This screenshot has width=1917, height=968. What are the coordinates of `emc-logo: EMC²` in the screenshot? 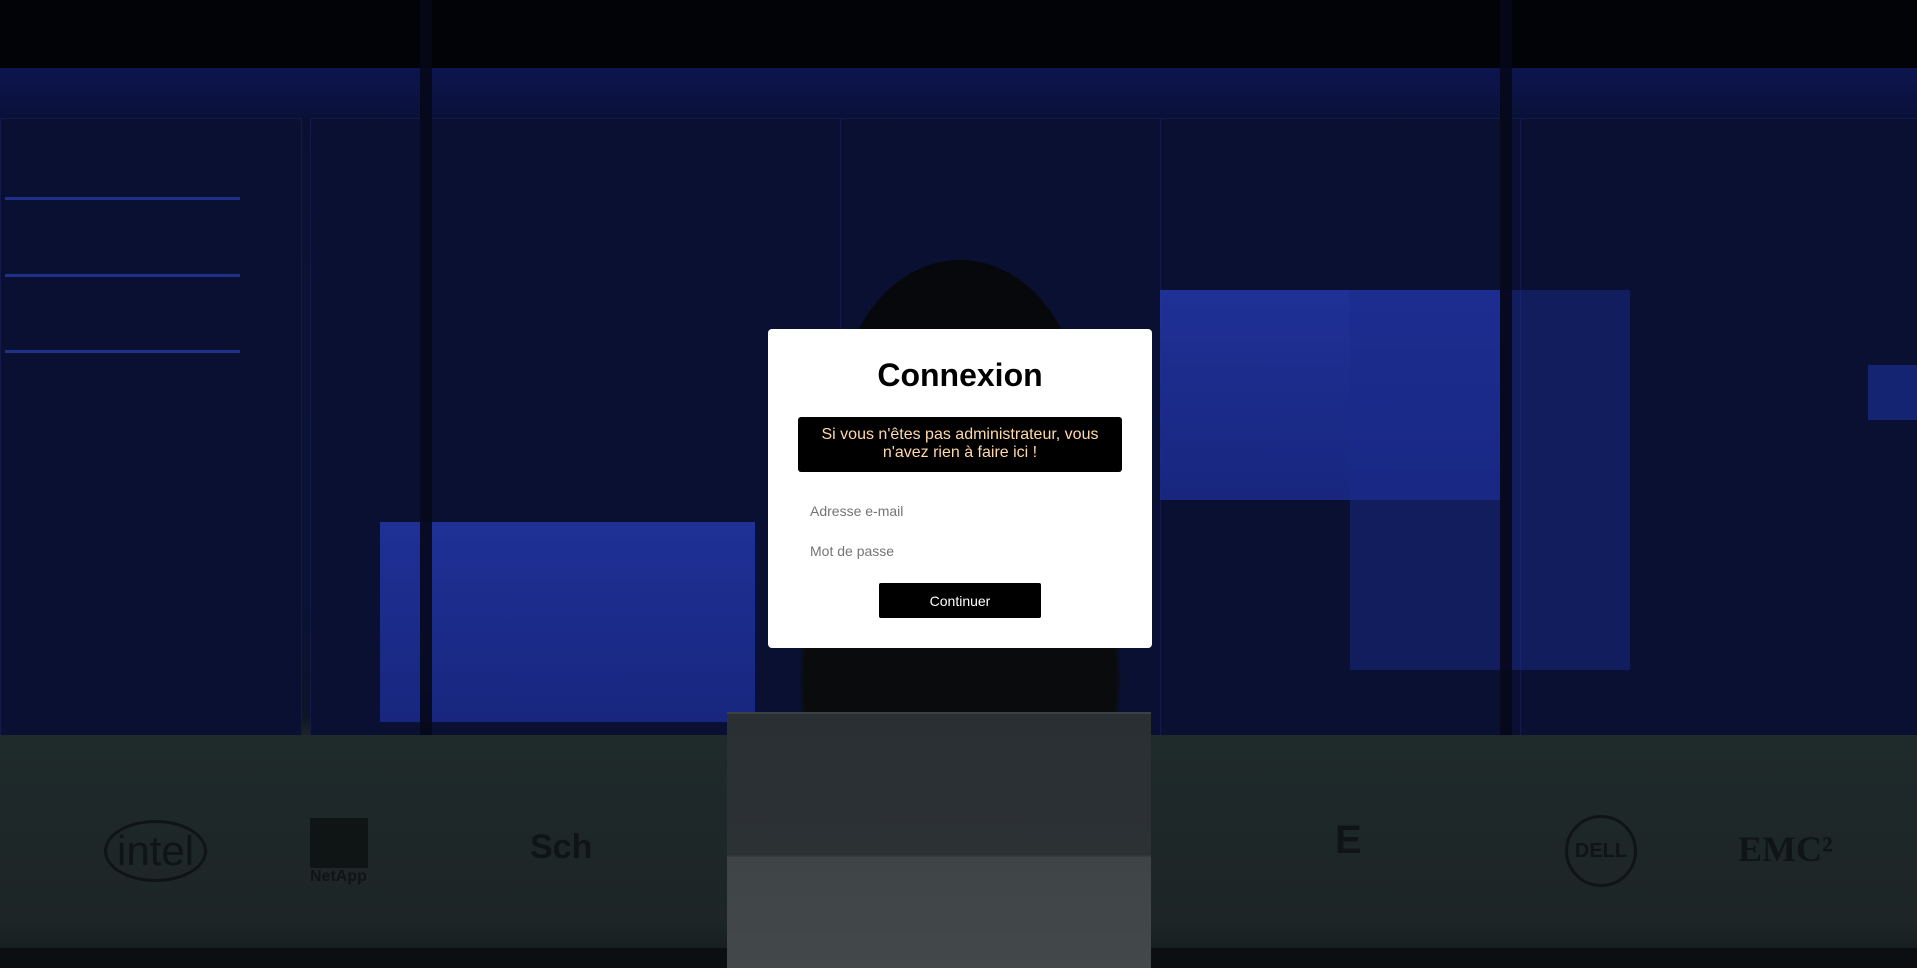 It's located at (1785, 849).